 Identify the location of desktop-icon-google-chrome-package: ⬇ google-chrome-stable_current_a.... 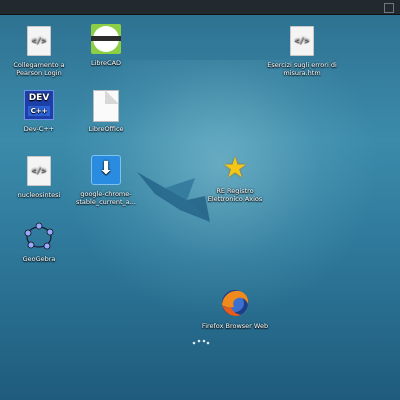
(106, 180).